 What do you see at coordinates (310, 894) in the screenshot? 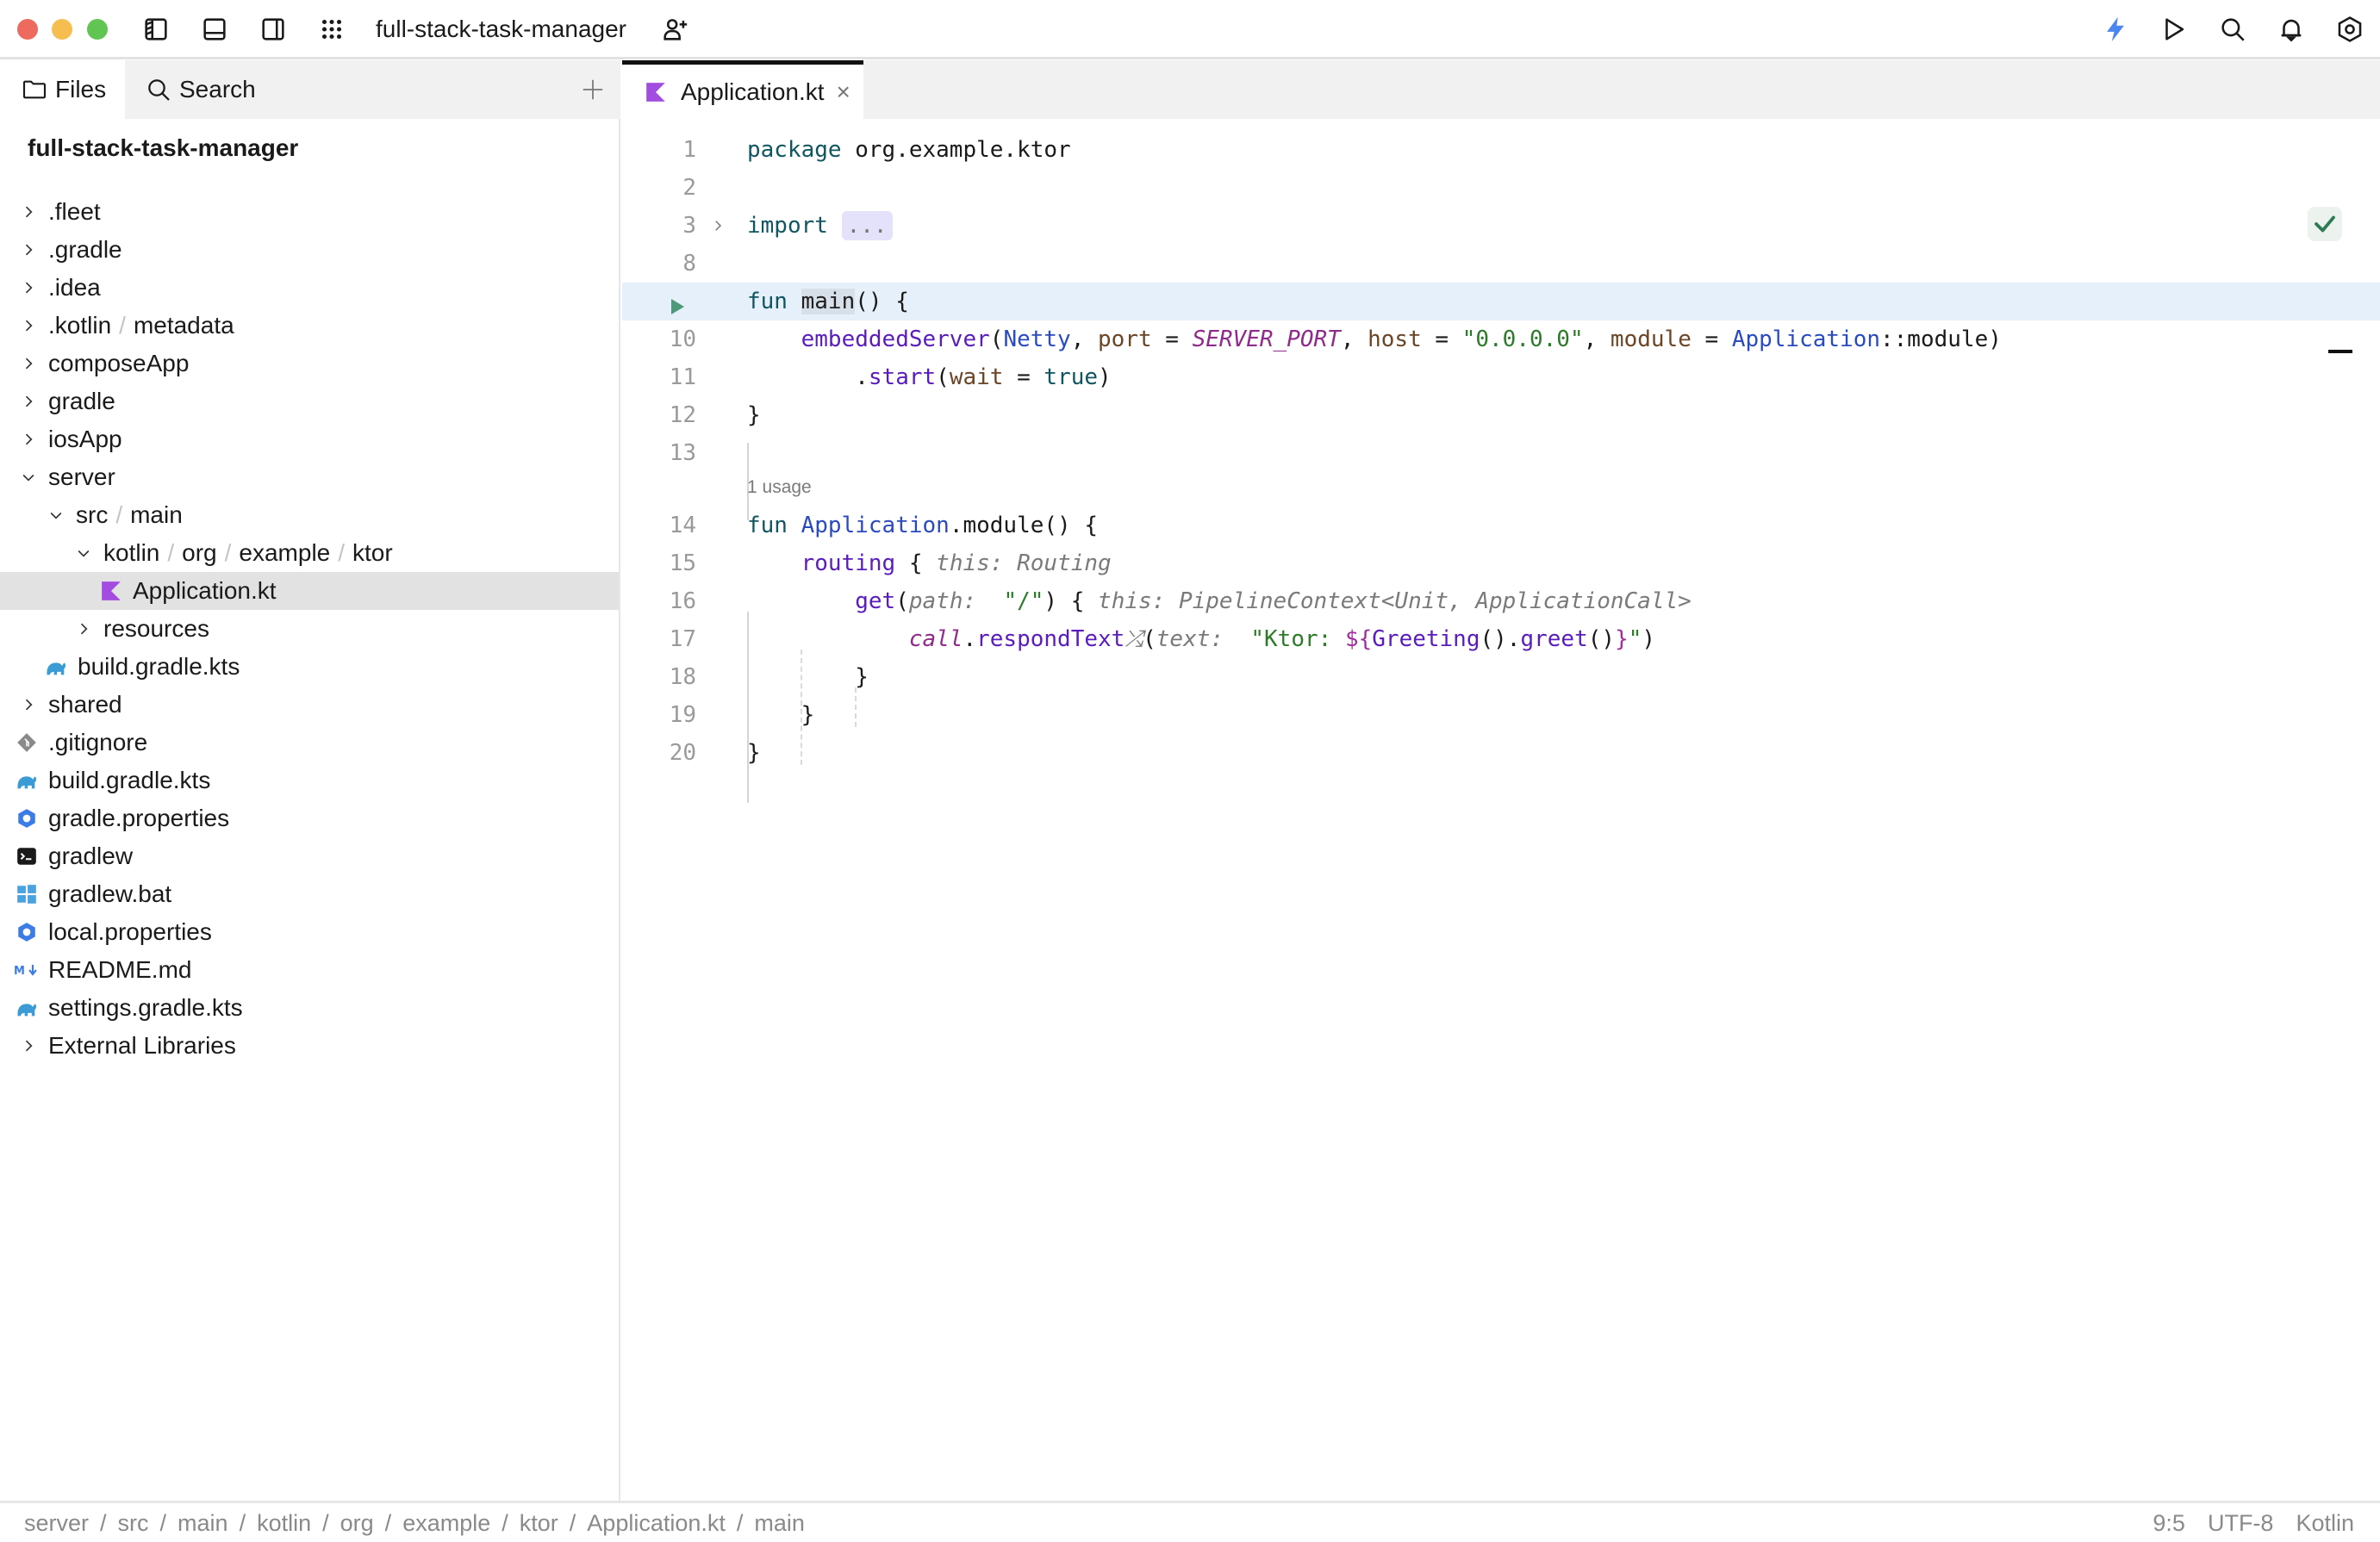
I see `tree-item: gradlew.bat` at bounding box center [310, 894].